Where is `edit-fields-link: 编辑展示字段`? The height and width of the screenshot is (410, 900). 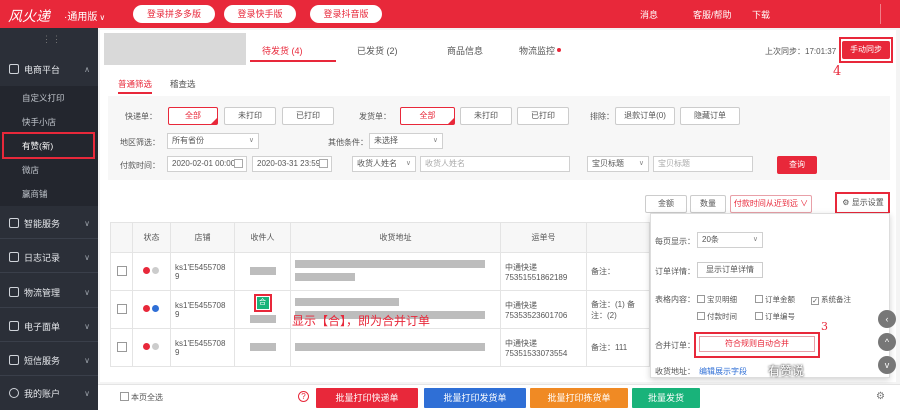 edit-fields-link: 编辑展示字段 is located at coordinates (723, 371).